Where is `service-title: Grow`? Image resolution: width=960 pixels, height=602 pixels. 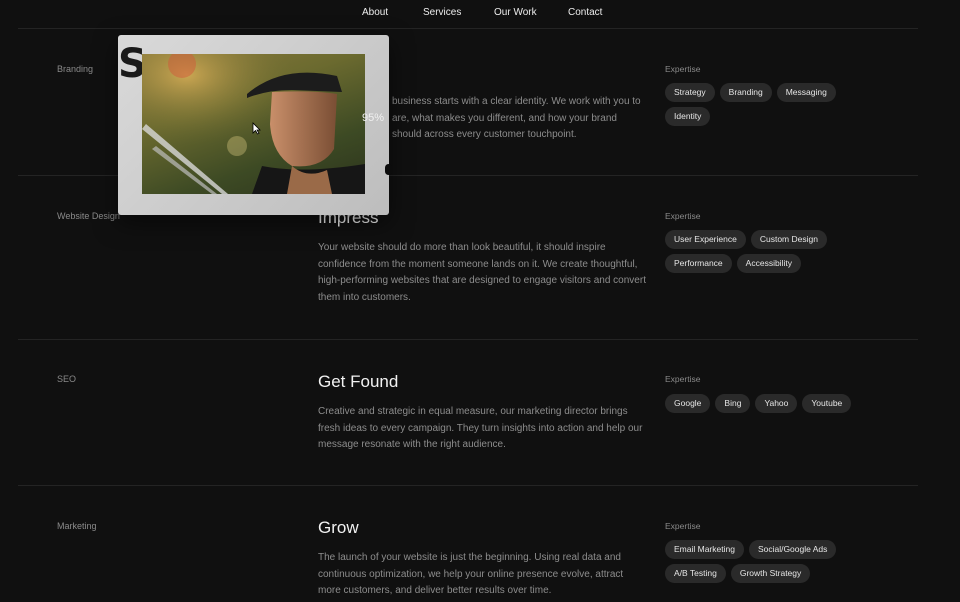
service-title: Grow is located at coordinates (338, 527).